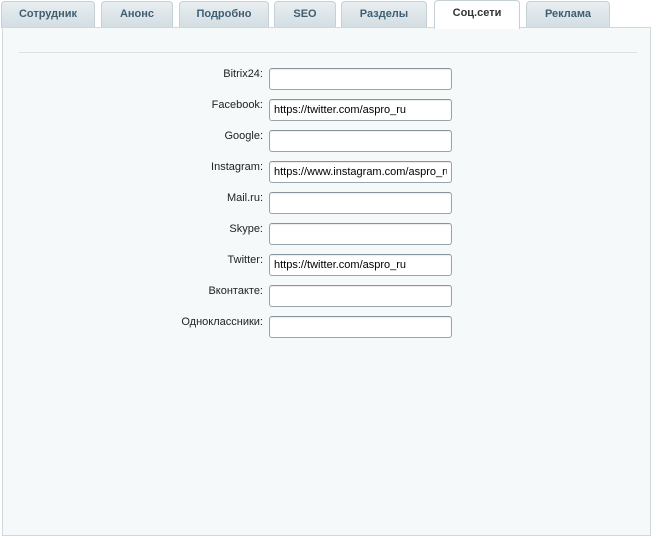 This screenshot has width=653, height=537. Describe the element at coordinates (222, 322) in the screenshot. I see `odnoklassniki-label: Одноклассники:` at that location.